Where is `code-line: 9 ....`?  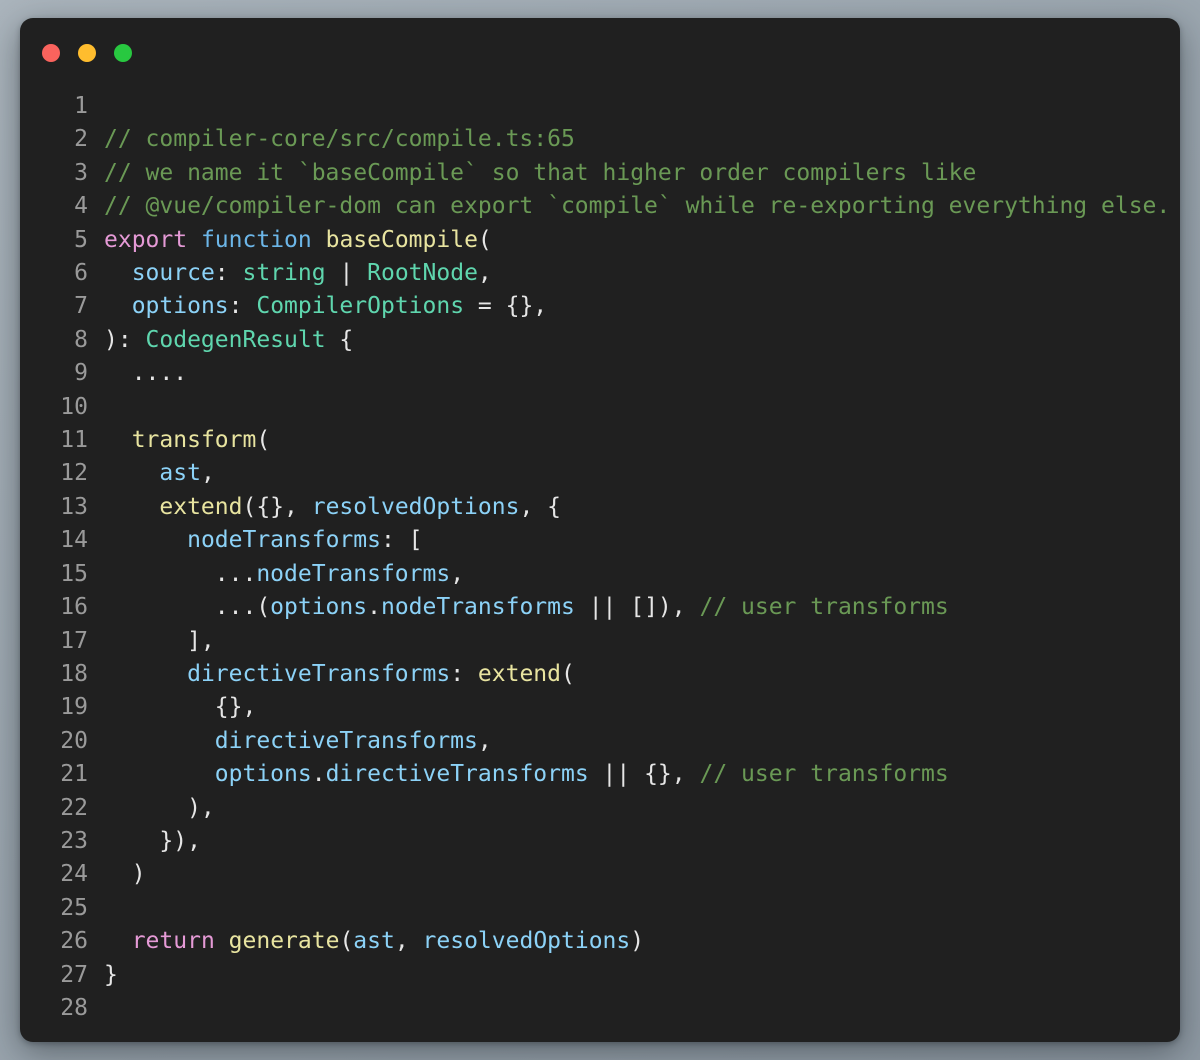 code-line: 9 .... is located at coordinates (600, 373).